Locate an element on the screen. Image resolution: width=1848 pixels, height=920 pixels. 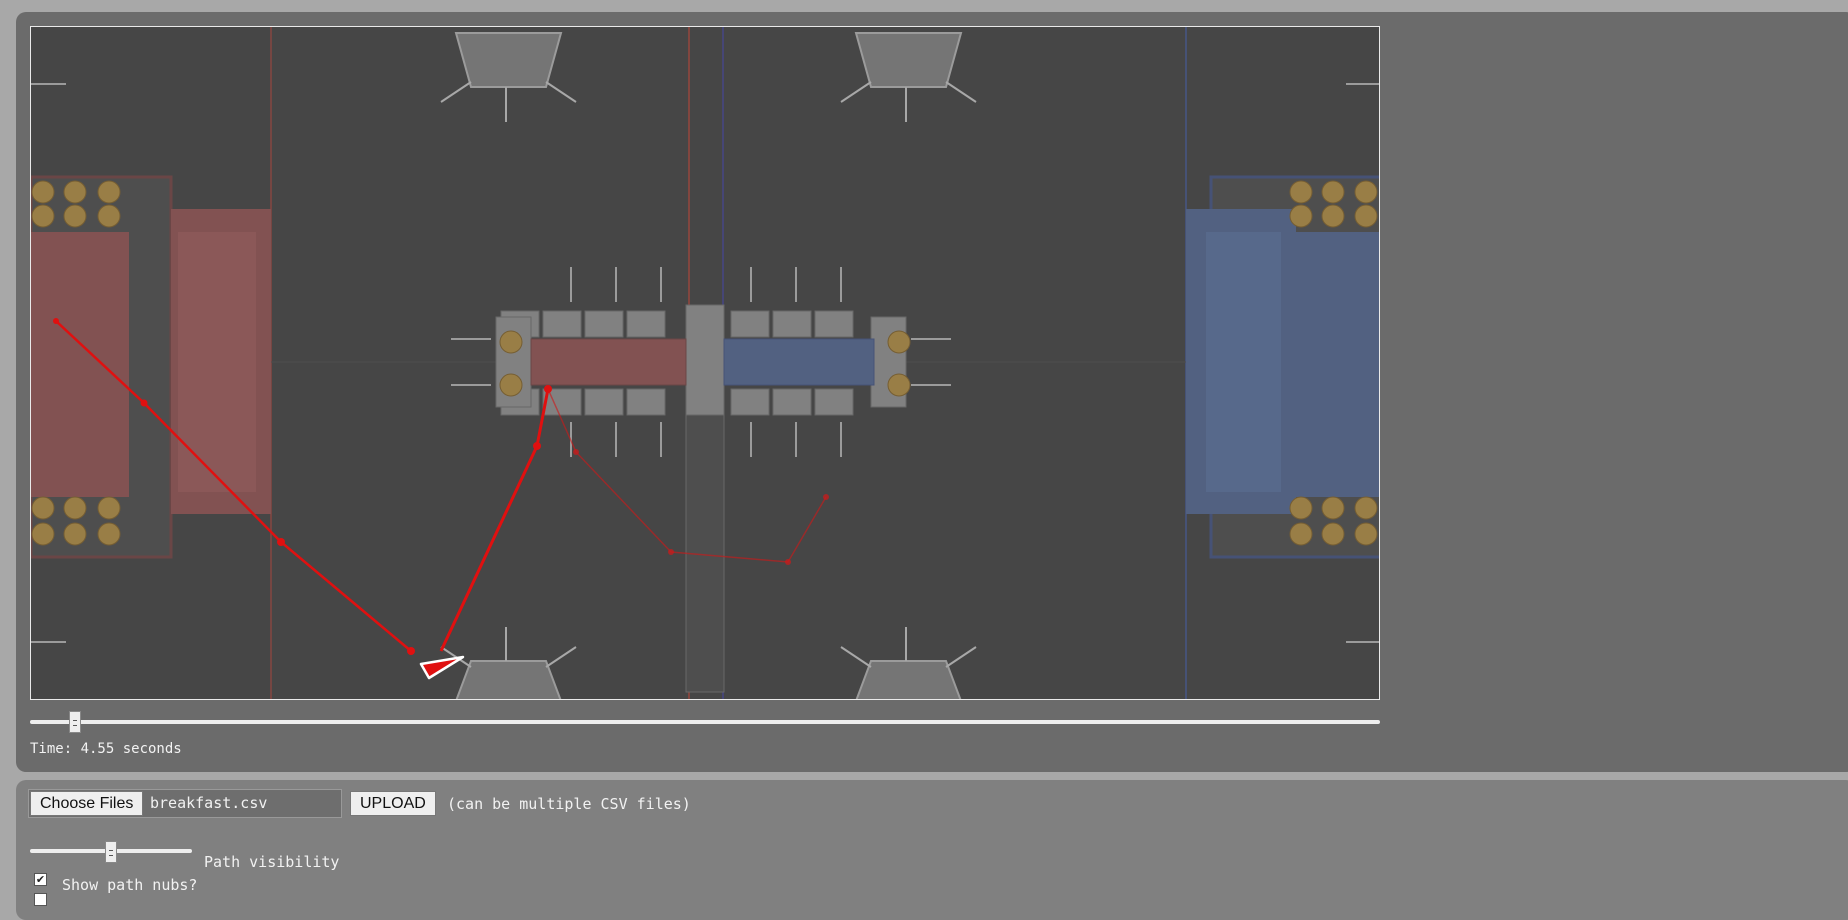
upload-button: UPLOAD is located at coordinates (393, 803).